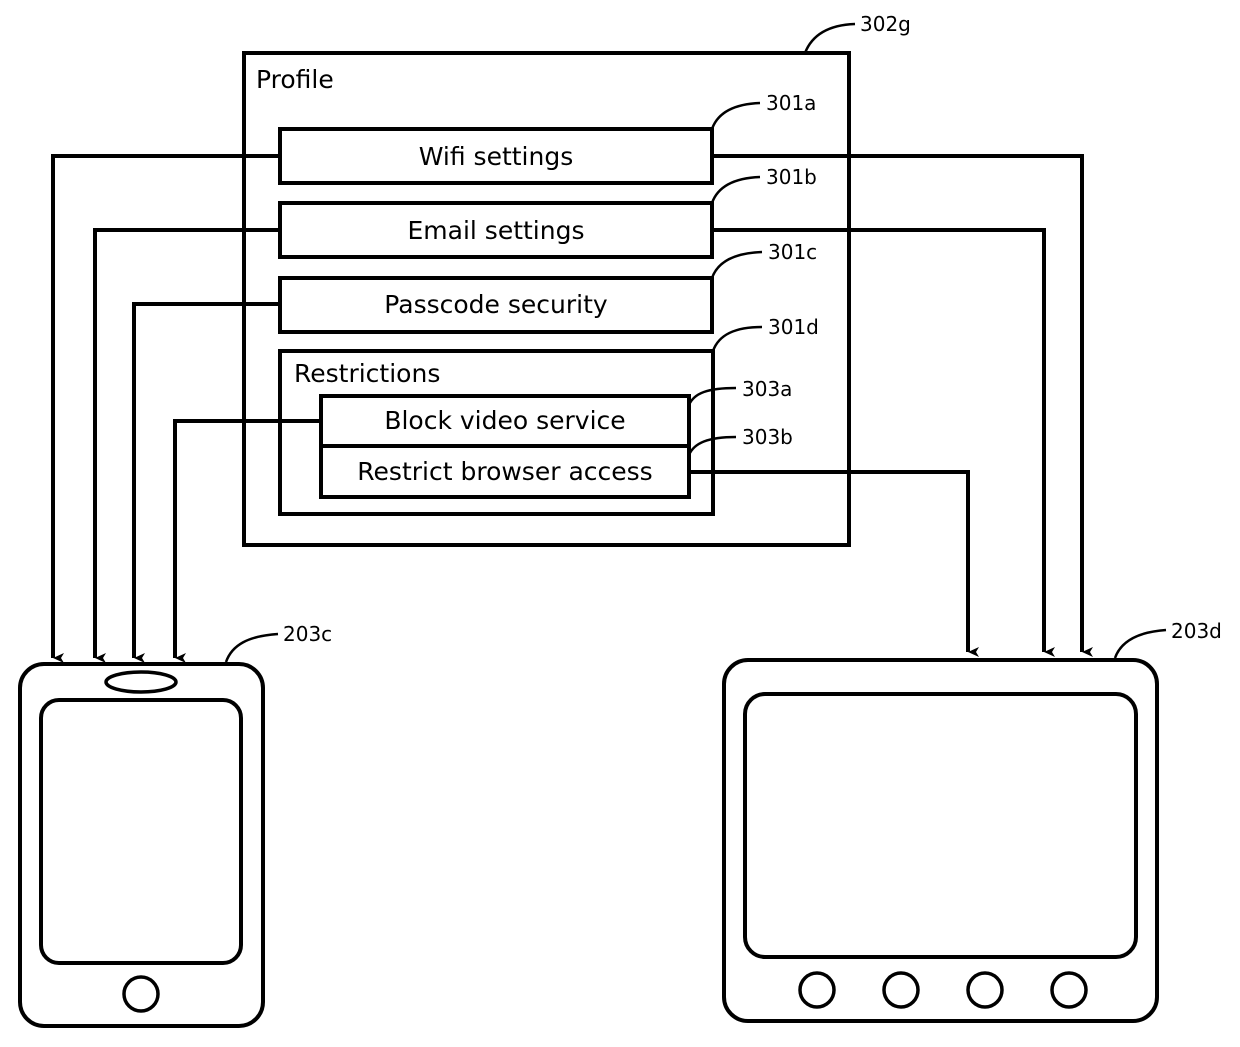  I want to click on phone-ref: 203c, so click(307, 634).